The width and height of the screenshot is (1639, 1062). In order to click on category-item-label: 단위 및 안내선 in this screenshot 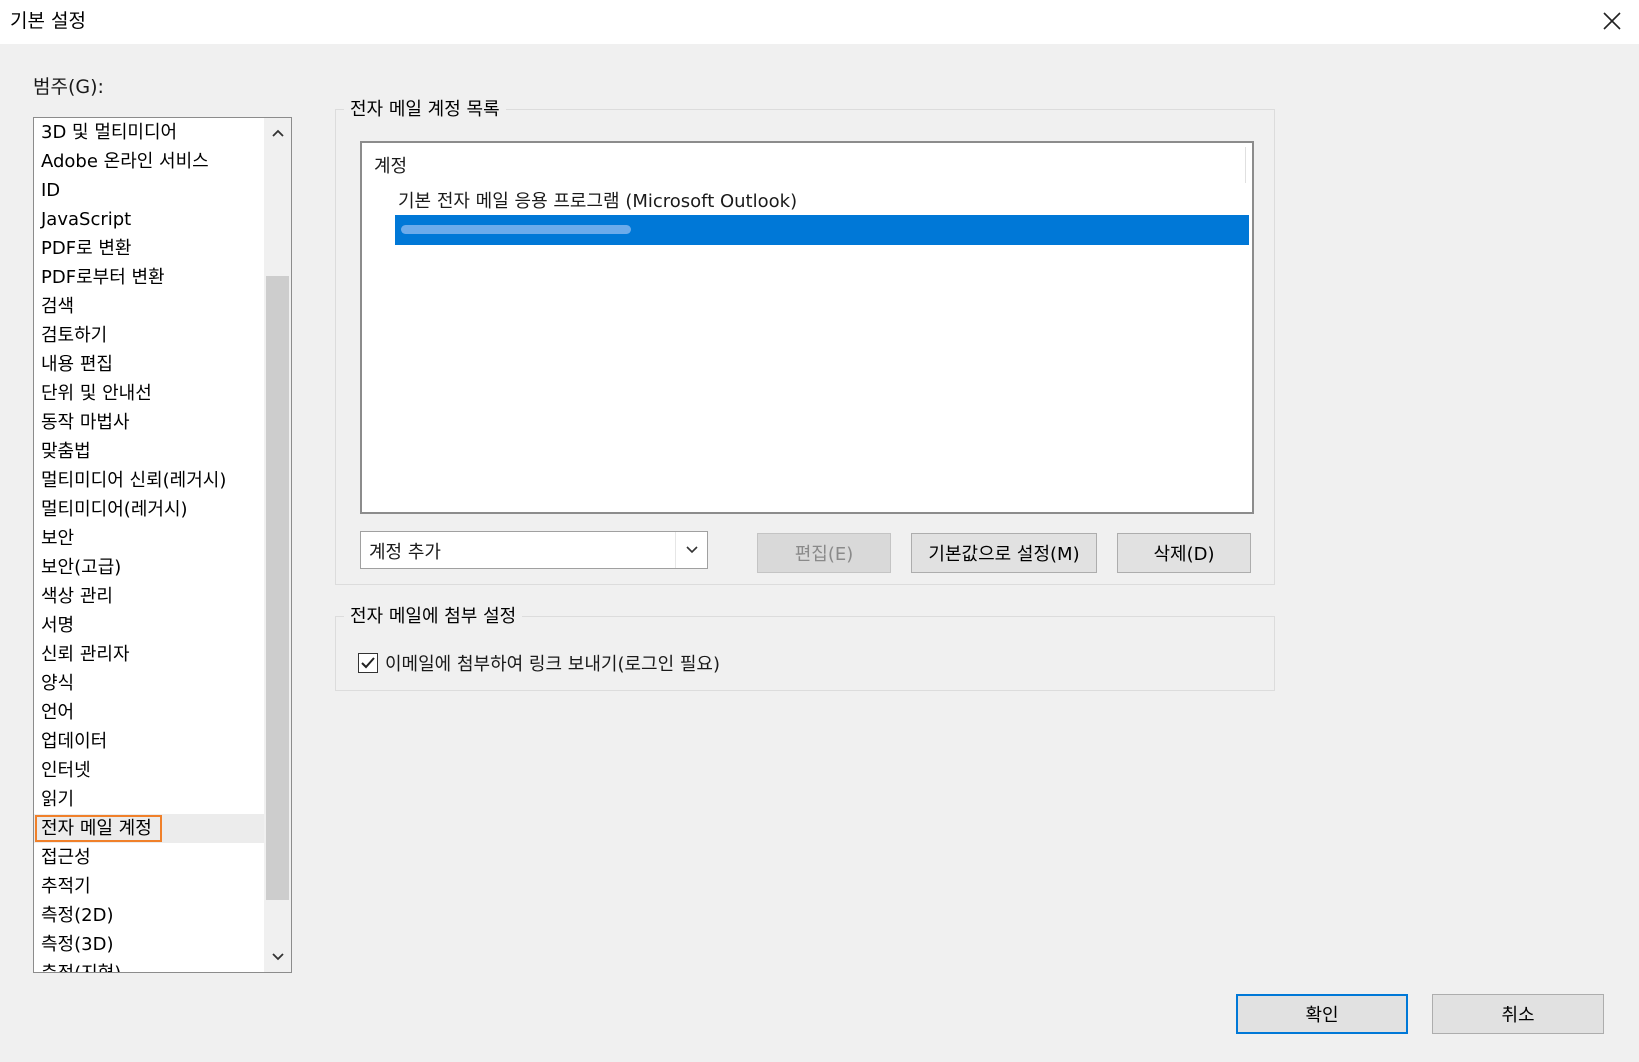, I will do `click(96, 393)`.